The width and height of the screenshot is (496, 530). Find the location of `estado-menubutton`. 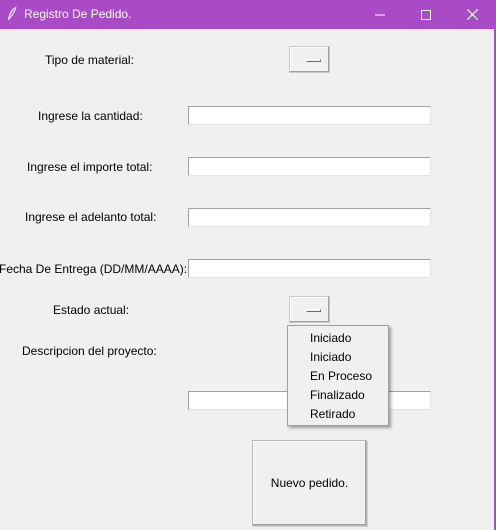

estado-menubutton is located at coordinates (309, 309).